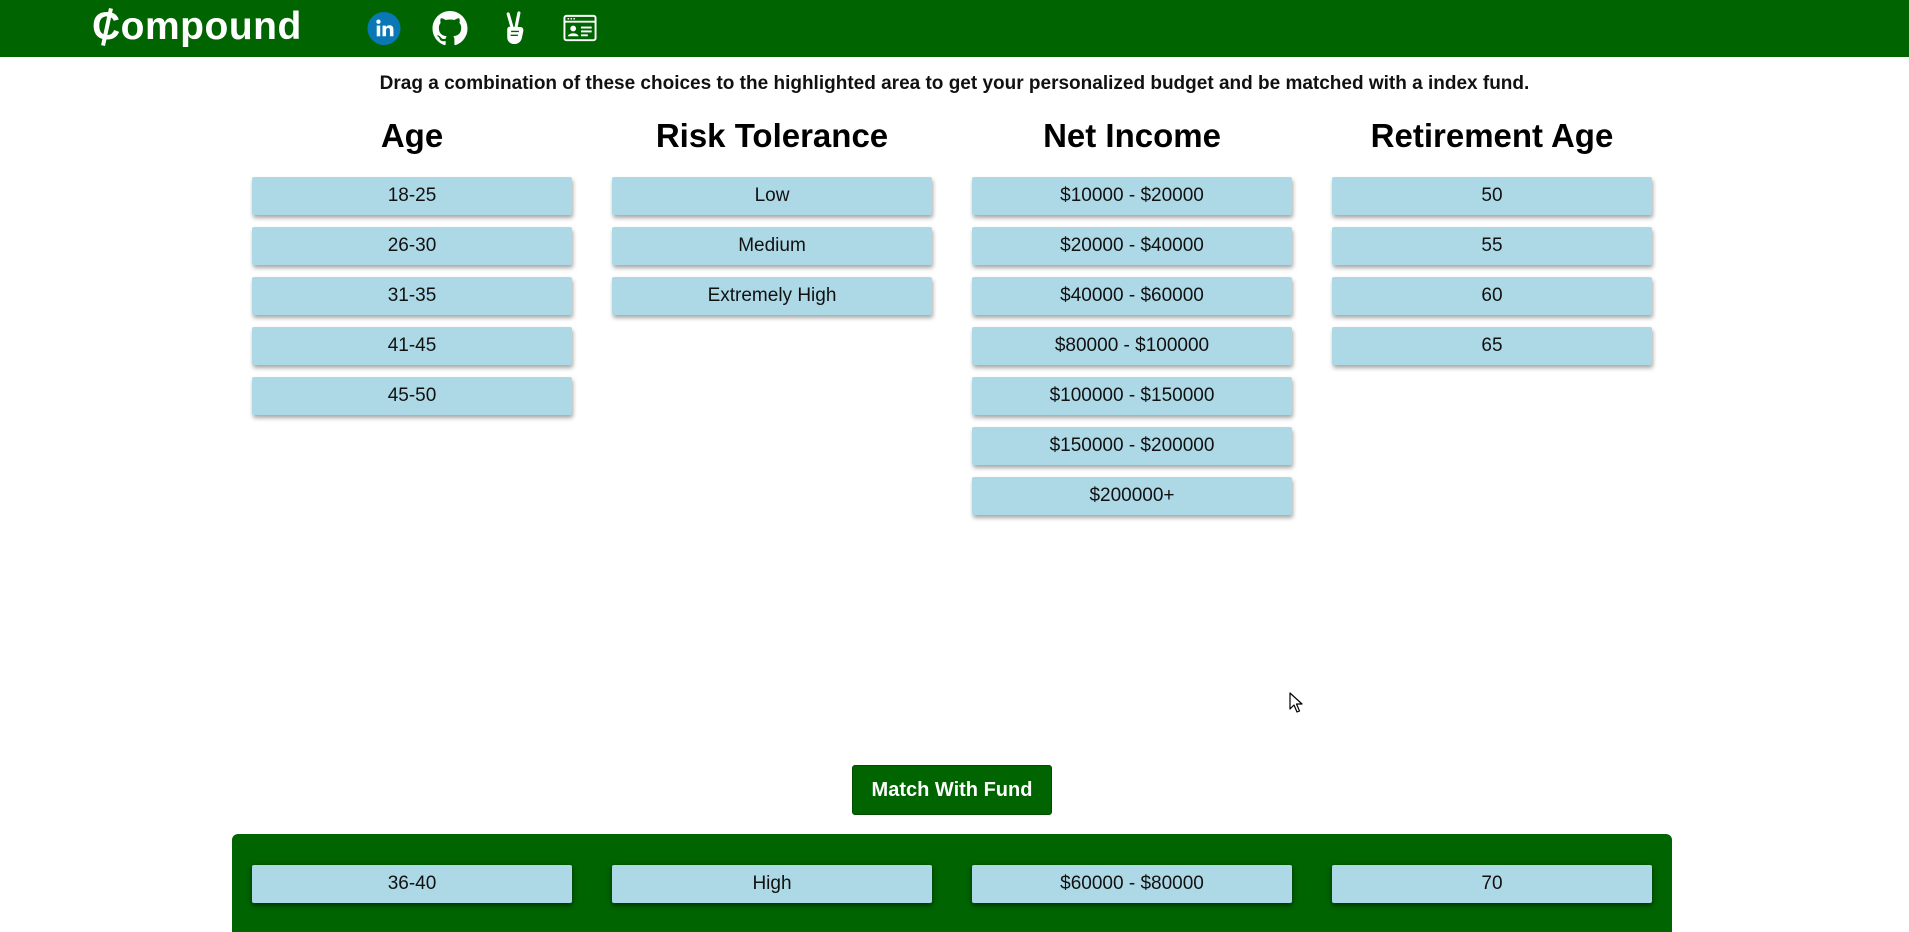  Describe the element at coordinates (1492, 135) in the screenshot. I see `column-title-retirement-age: Retirement Age` at that location.